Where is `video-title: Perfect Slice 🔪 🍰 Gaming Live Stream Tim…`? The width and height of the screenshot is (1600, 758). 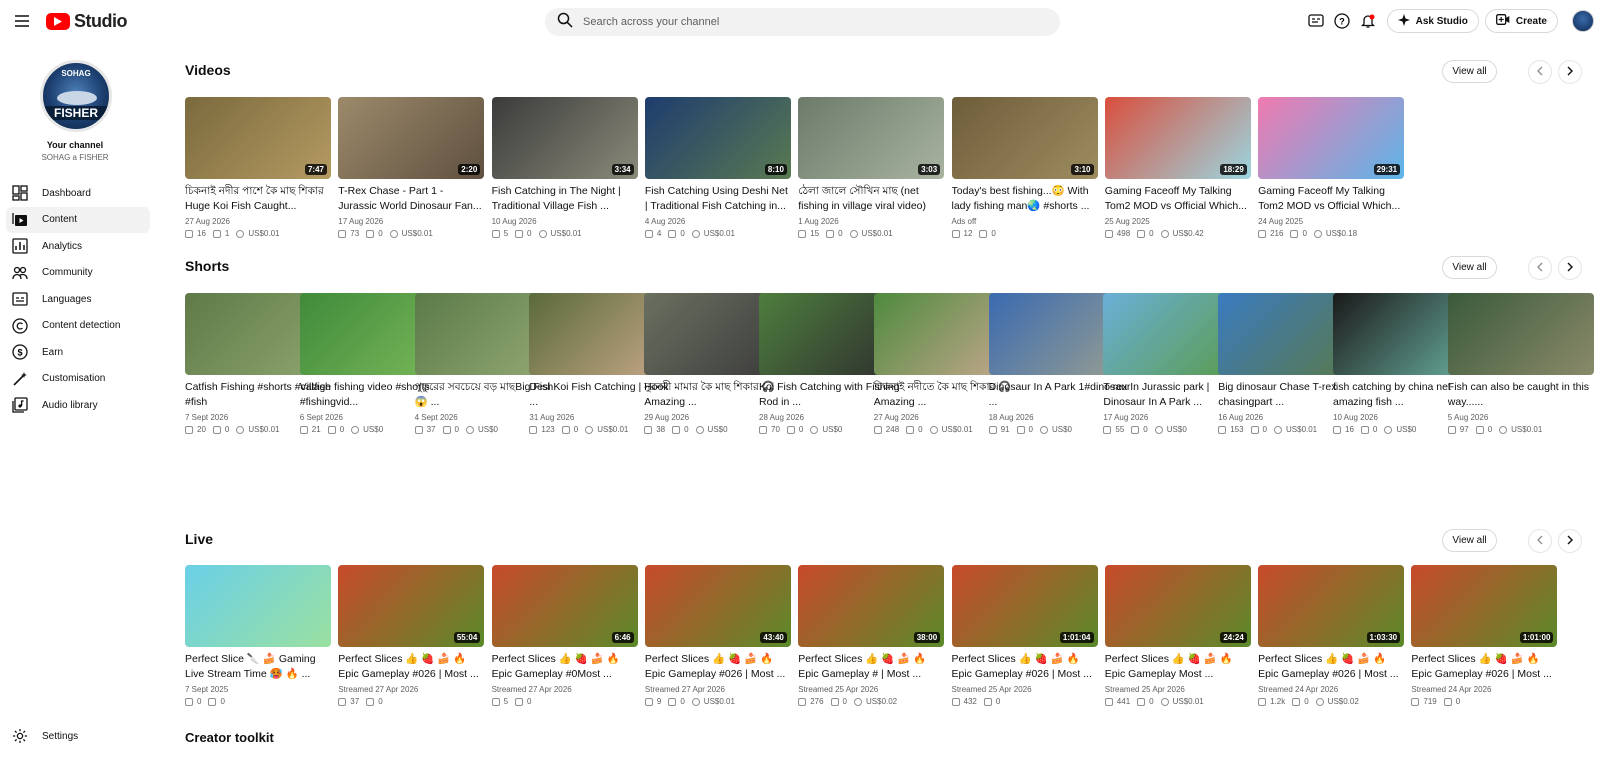
video-title: Perfect Slice 🔪 🍰 Gaming Live Stream Tim… is located at coordinates (258, 667).